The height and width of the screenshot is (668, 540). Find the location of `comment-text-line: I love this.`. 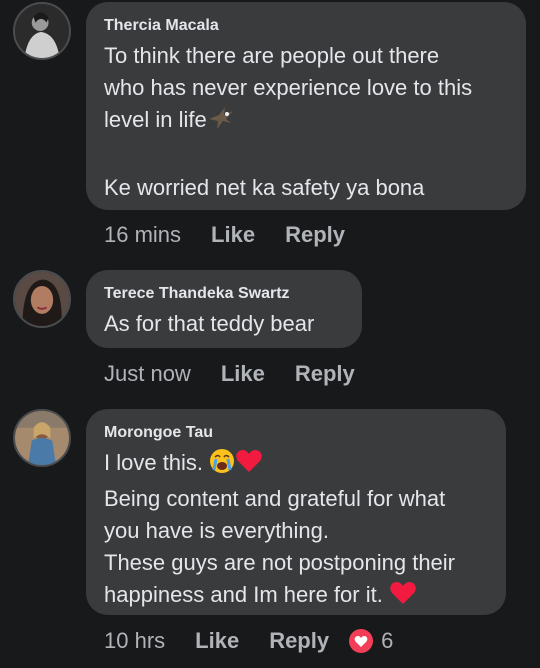

comment-text-line: I love this. is located at coordinates (154, 462).